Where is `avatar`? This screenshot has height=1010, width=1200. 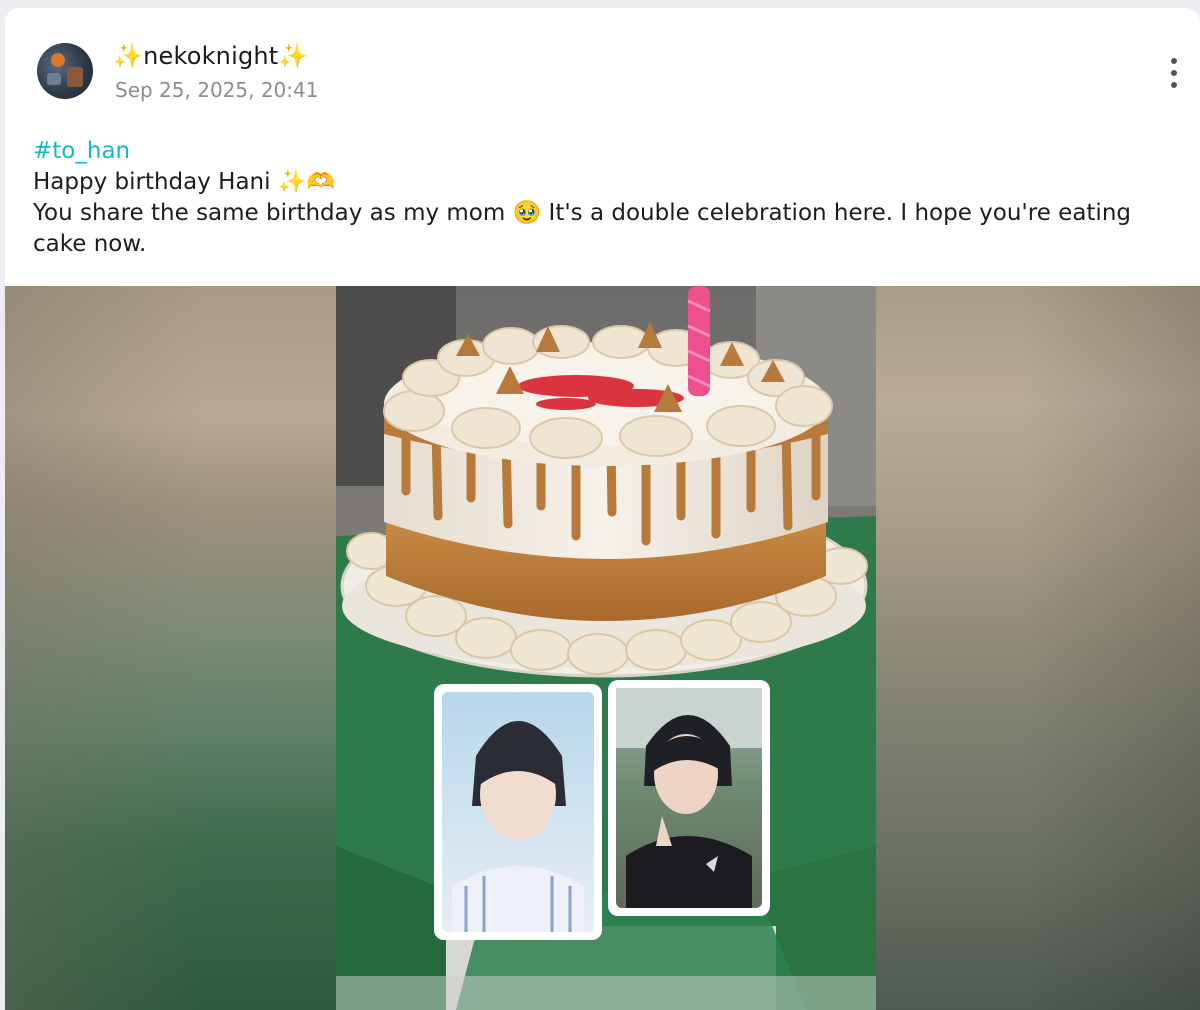
avatar is located at coordinates (65, 71).